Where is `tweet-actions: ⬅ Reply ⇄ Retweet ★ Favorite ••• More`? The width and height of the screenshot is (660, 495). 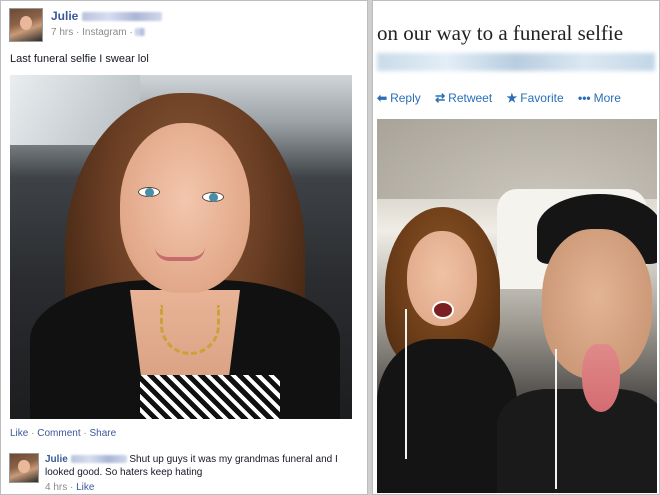 tweet-actions: ⬅ Reply ⇄ Retweet ★ Favorite ••• More is located at coordinates (504, 98).